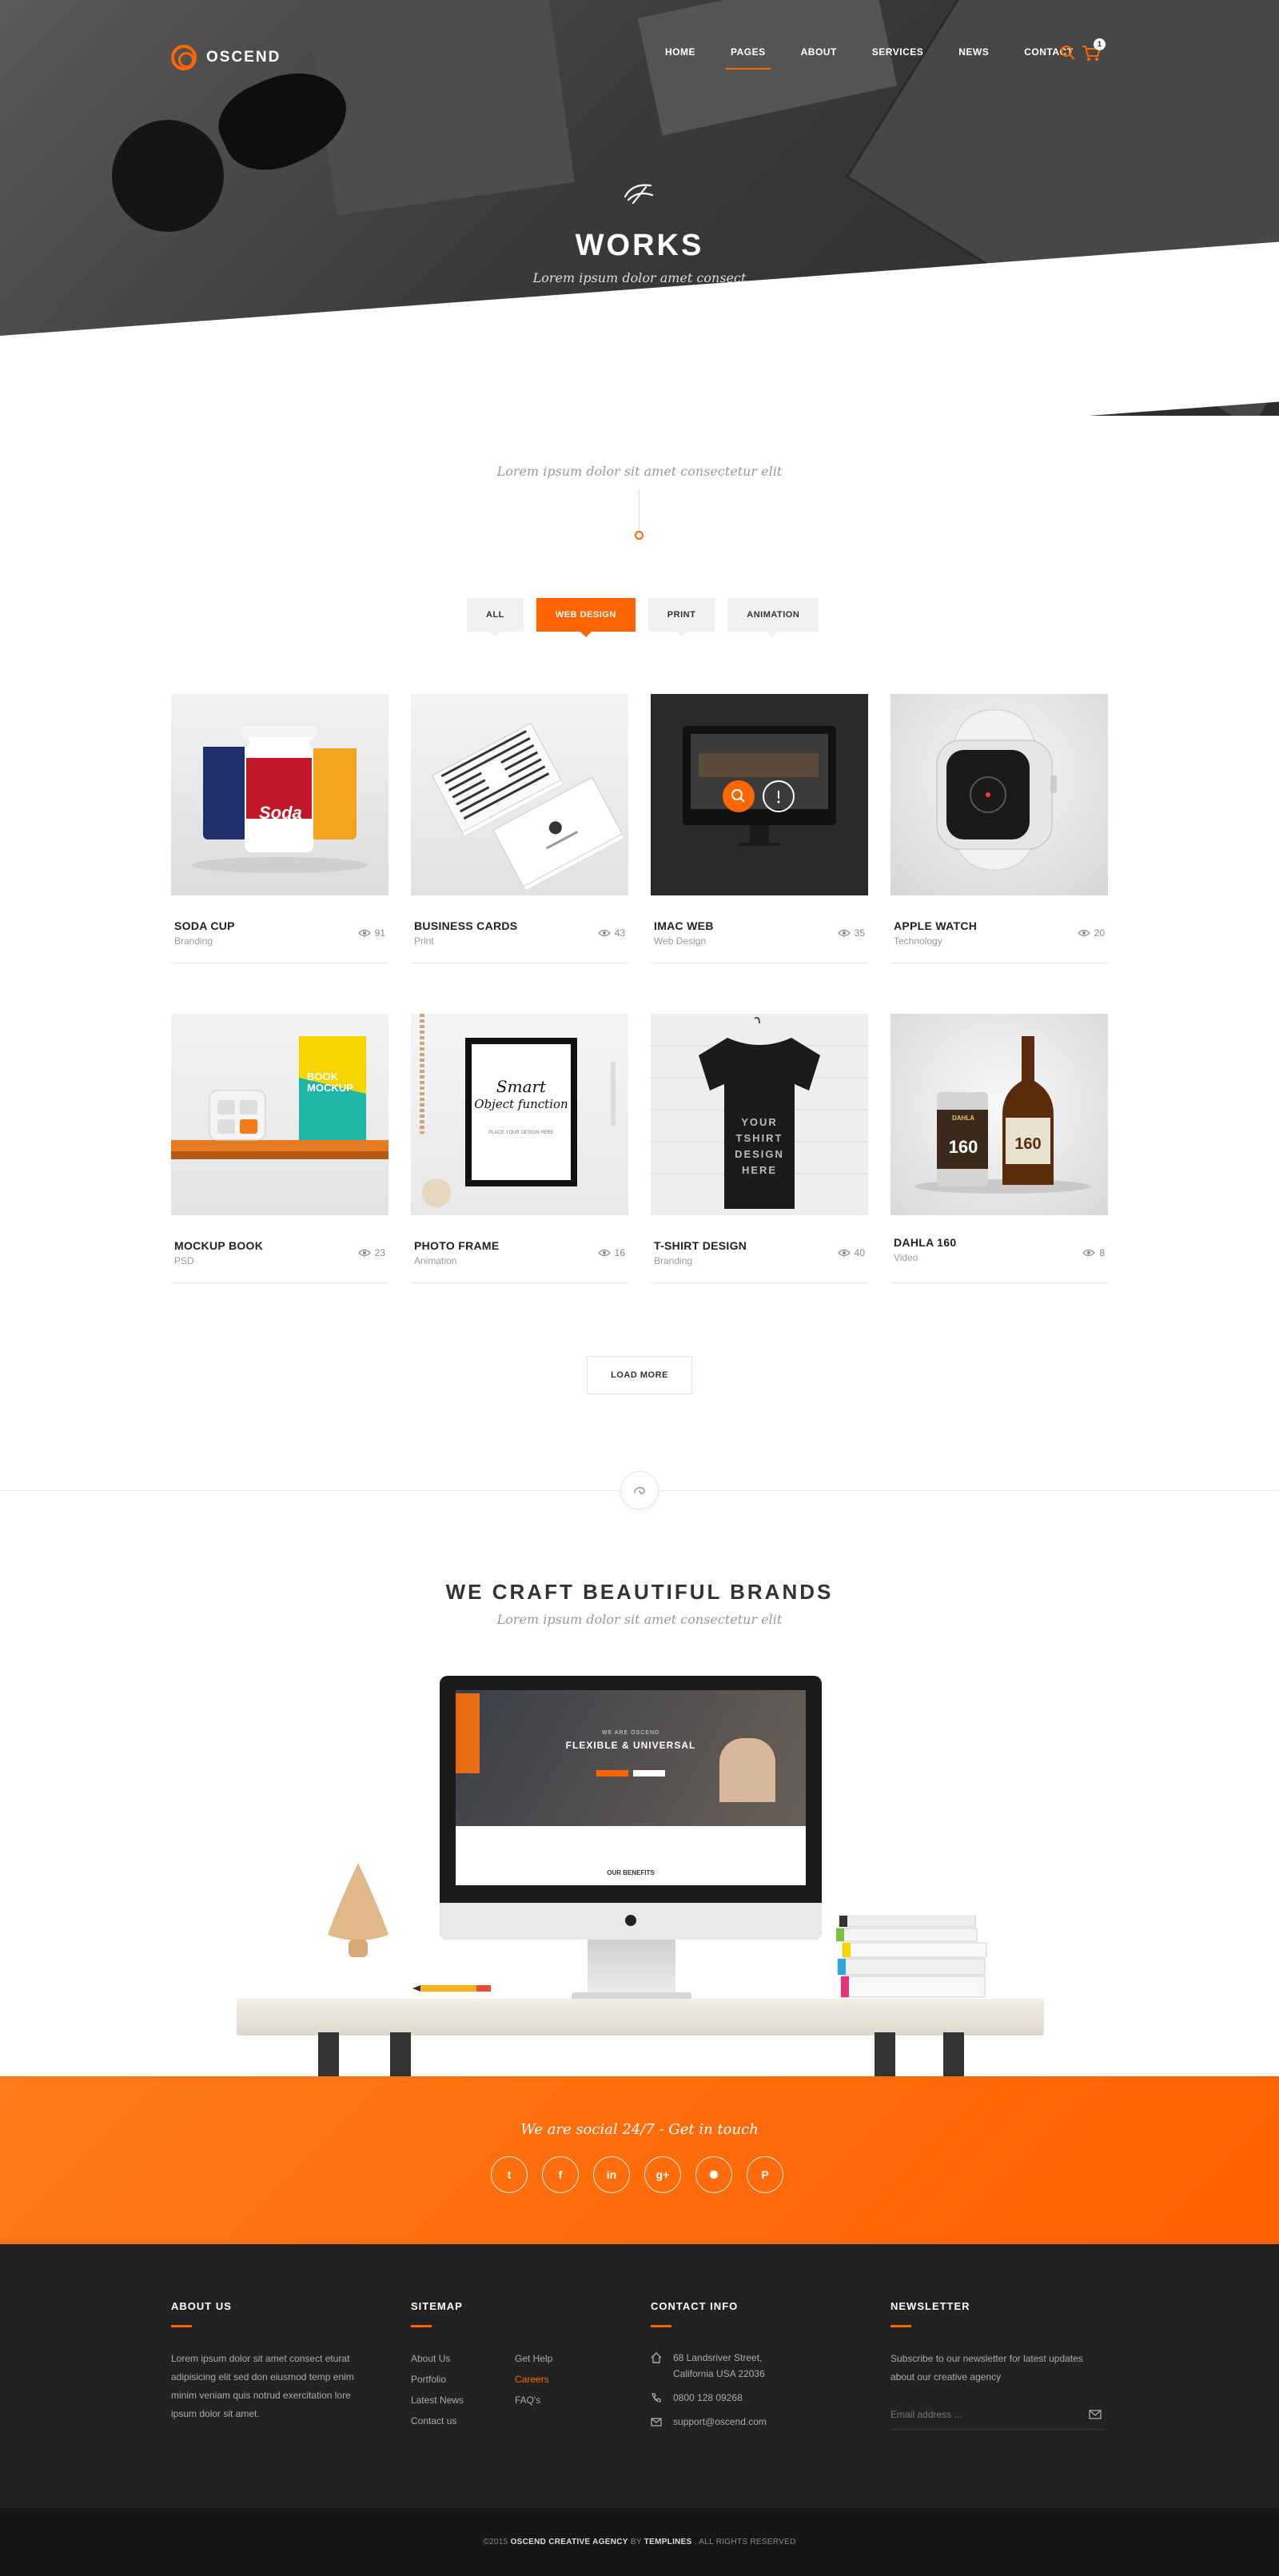  I want to click on portfolio-item-business-cards: BUSINESS CARDS Print 43, so click(519, 828).